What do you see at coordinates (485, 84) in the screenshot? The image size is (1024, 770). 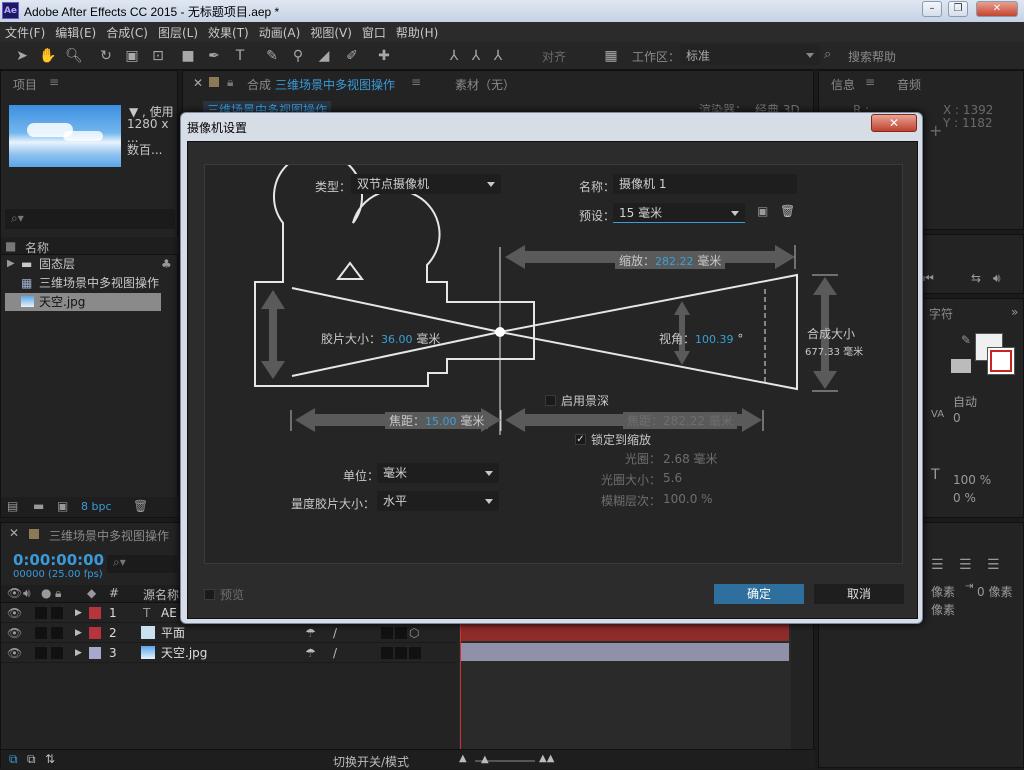 I see `tab-footage: 素材（无）` at bounding box center [485, 84].